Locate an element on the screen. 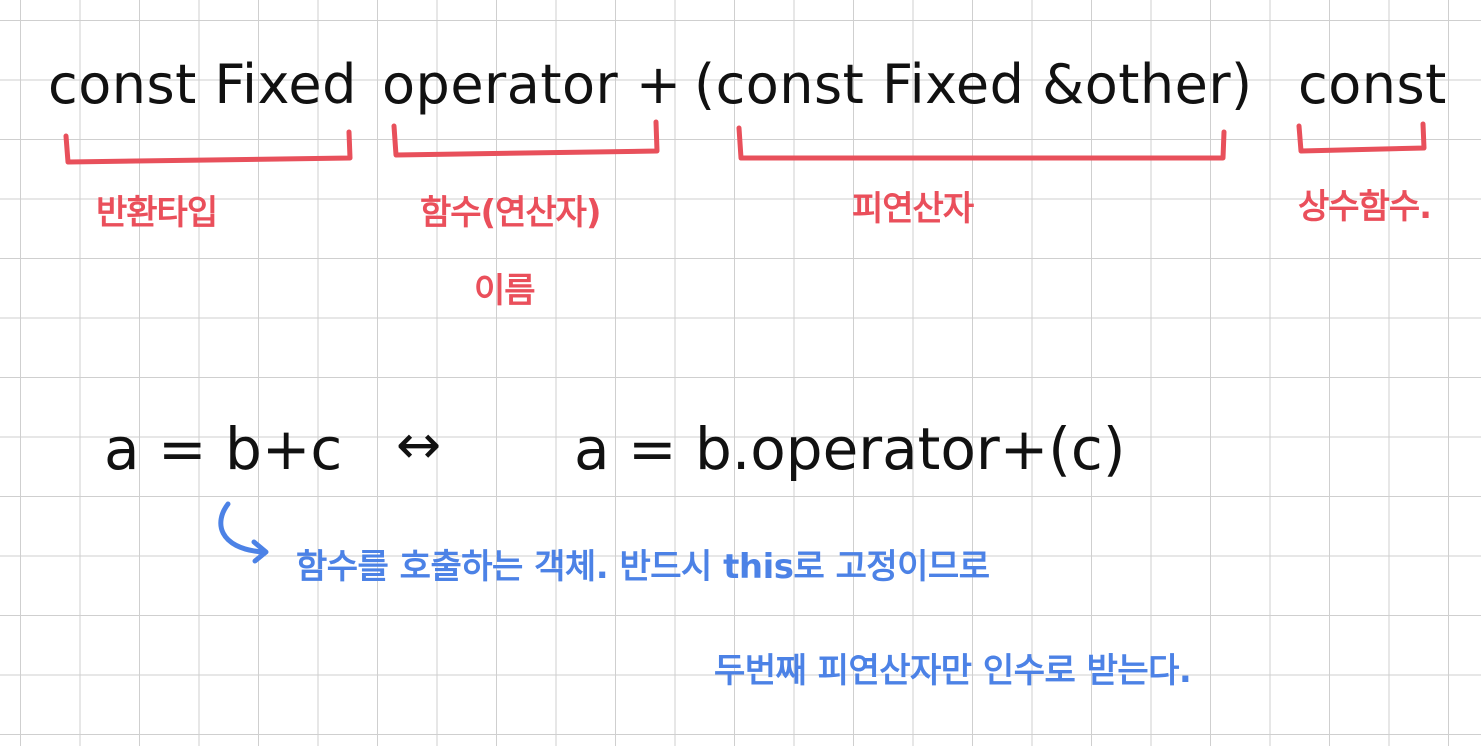 The height and width of the screenshot is (746, 1481). code-qualifier: const is located at coordinates (1372, 84).